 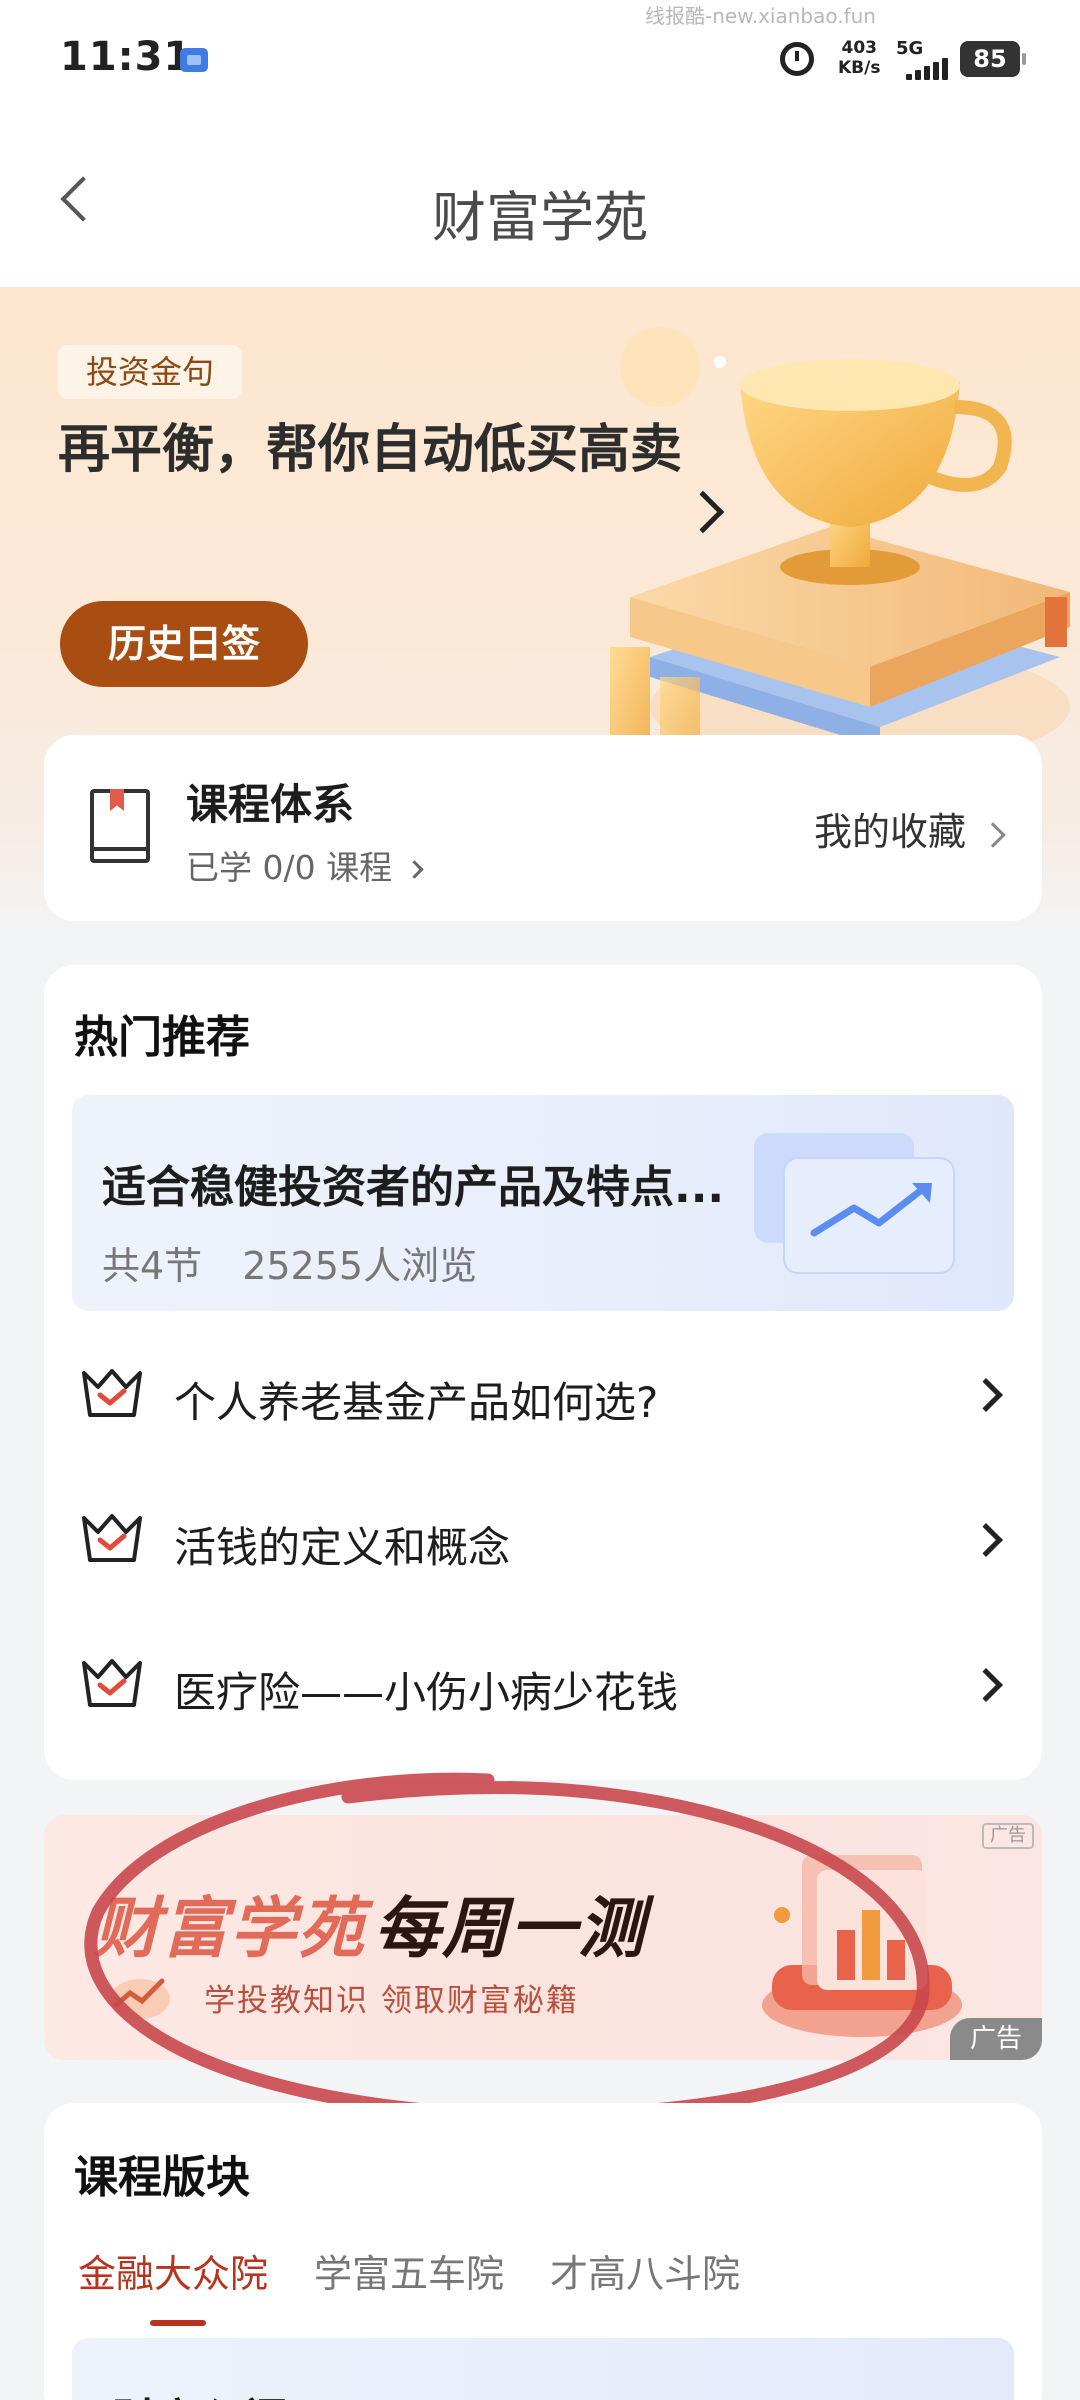 I want to click on list-item: 医疗险——小伤小病少花钱, so click(x=543, y=1685).